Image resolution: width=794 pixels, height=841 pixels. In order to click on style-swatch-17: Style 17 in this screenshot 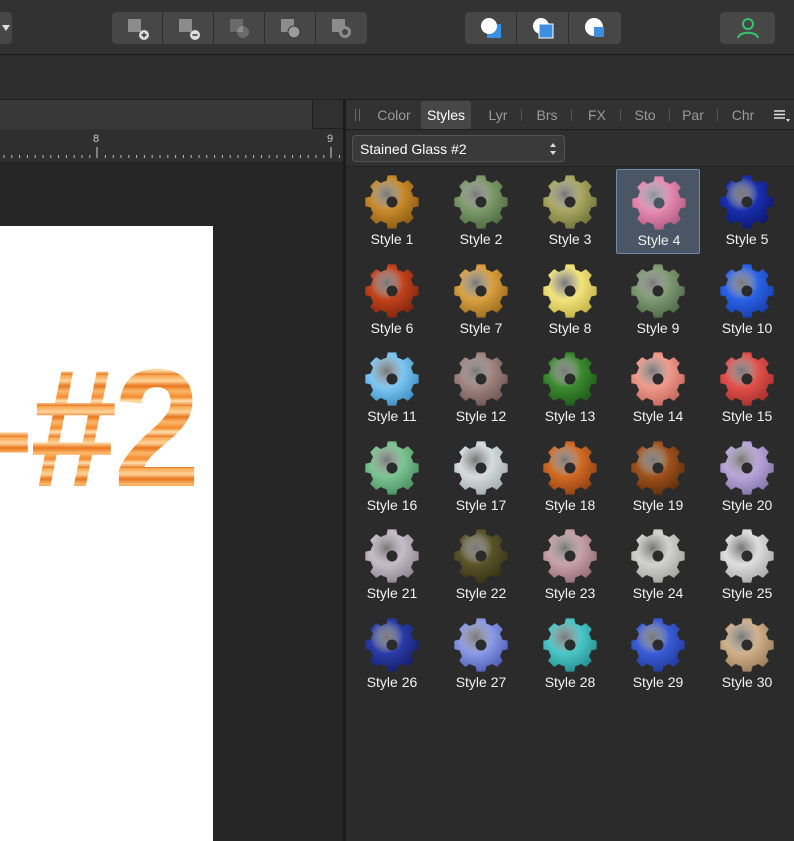, I will do `click(481, 477)`.